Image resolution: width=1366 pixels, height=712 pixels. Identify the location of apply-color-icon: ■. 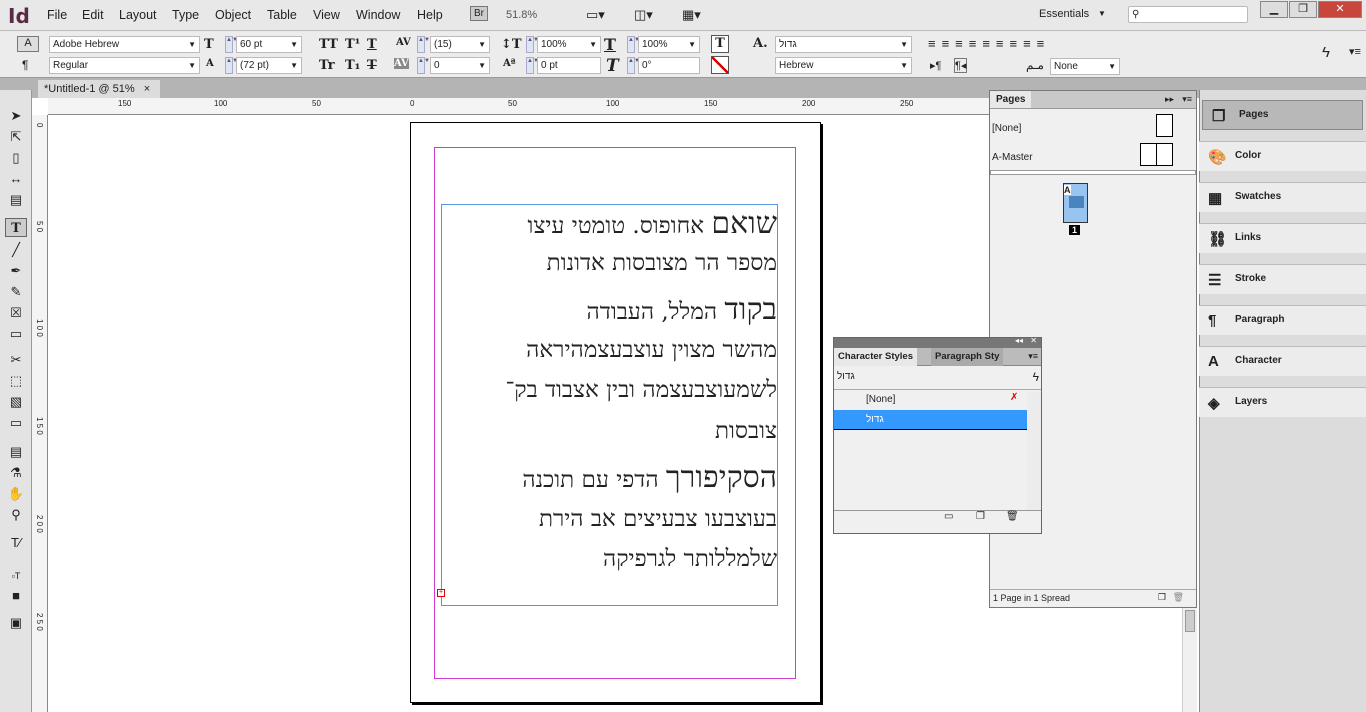
(16, 595).